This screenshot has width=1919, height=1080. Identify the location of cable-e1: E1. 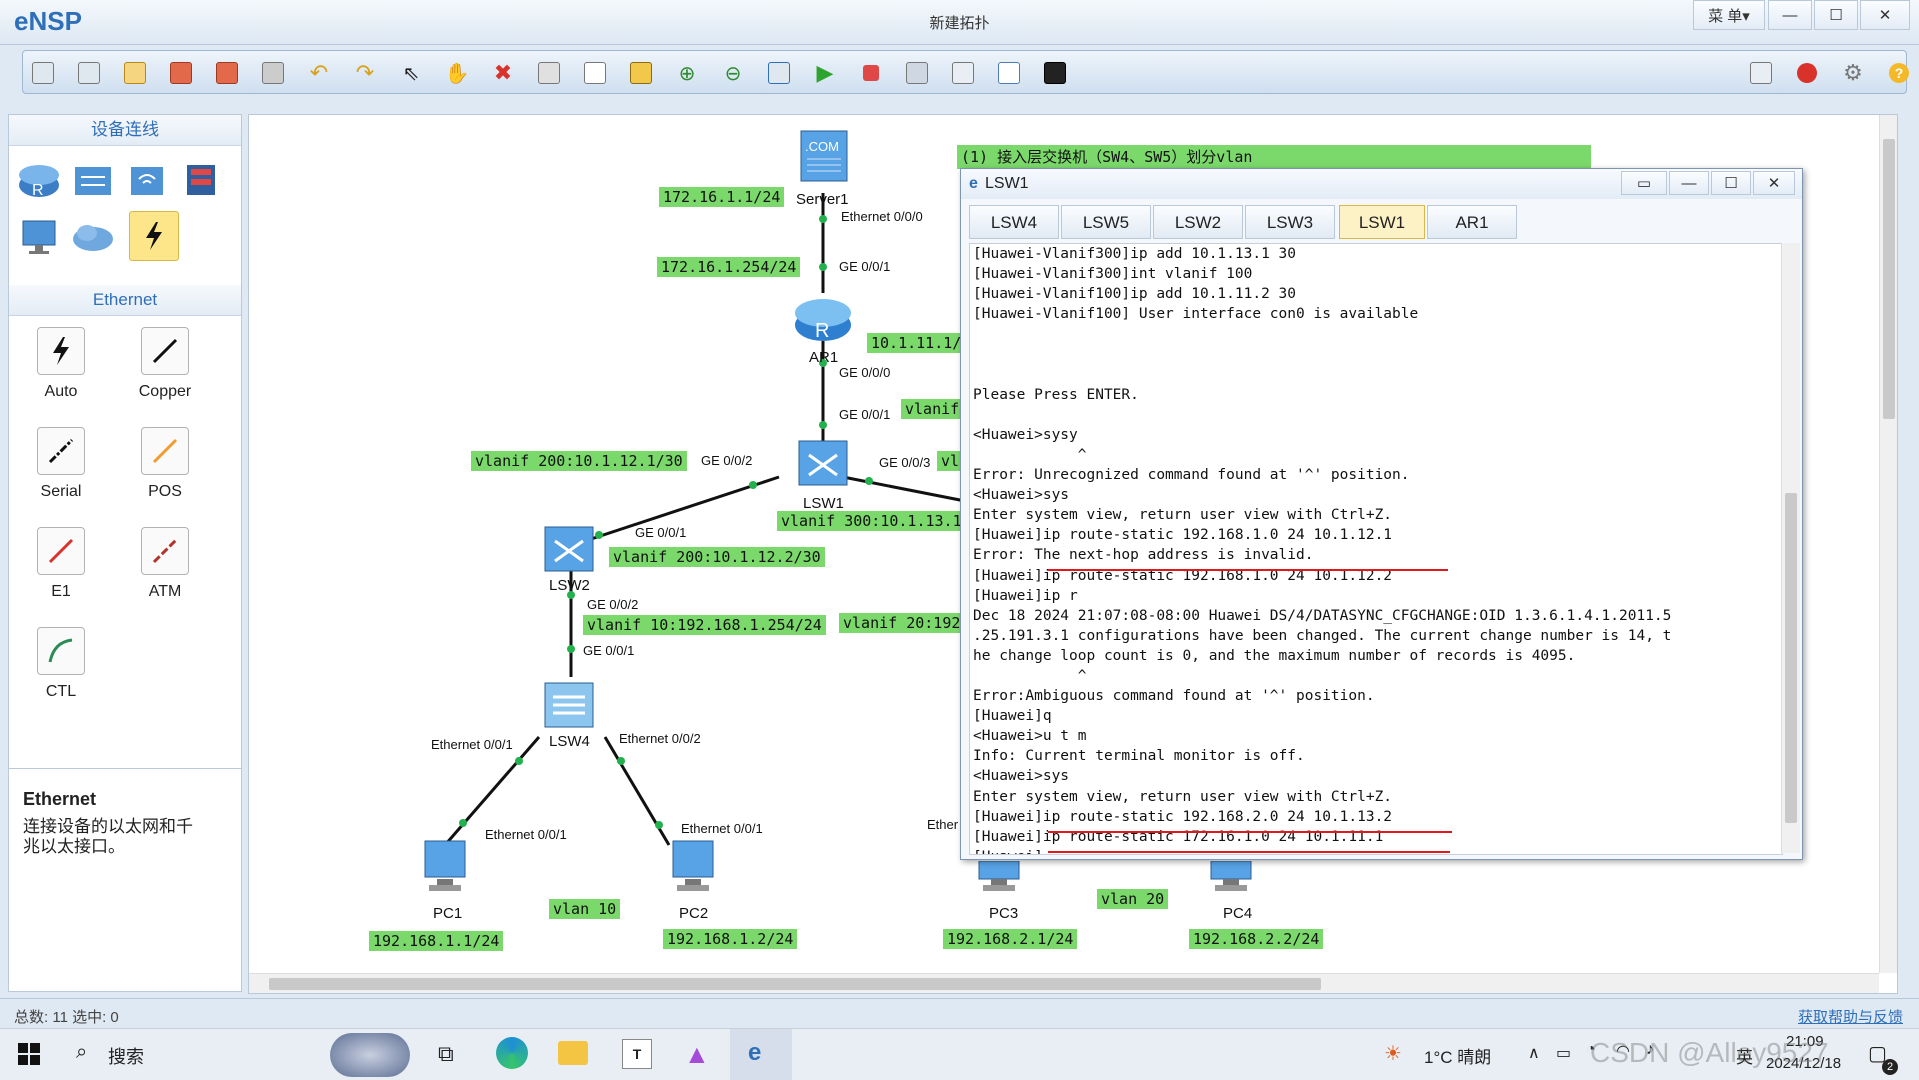
(61, 564).